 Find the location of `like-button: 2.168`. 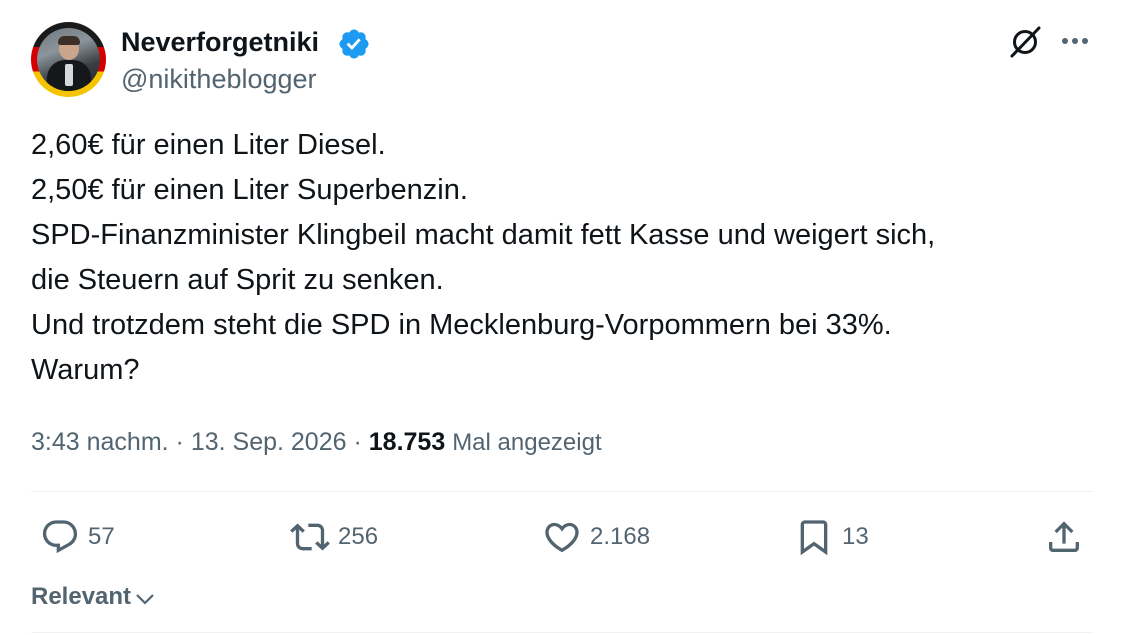

like-button: 2.168 is located at coordinates (596, 537).